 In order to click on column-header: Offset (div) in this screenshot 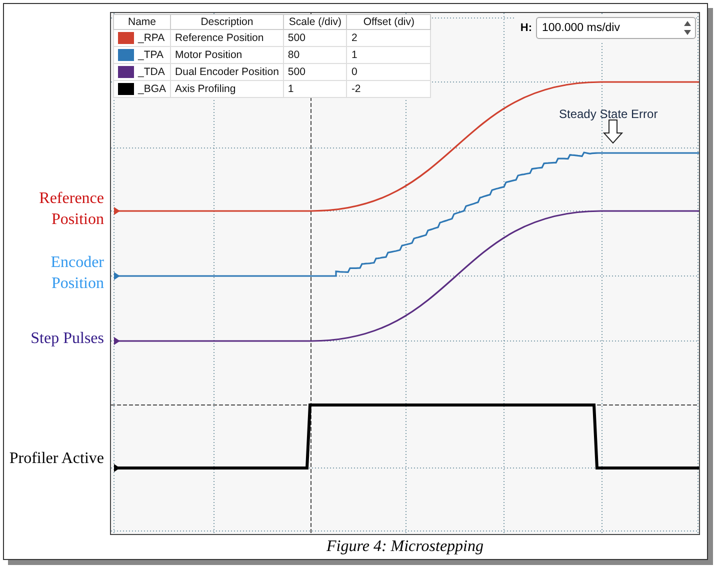, I will do `click(388, 22)`.